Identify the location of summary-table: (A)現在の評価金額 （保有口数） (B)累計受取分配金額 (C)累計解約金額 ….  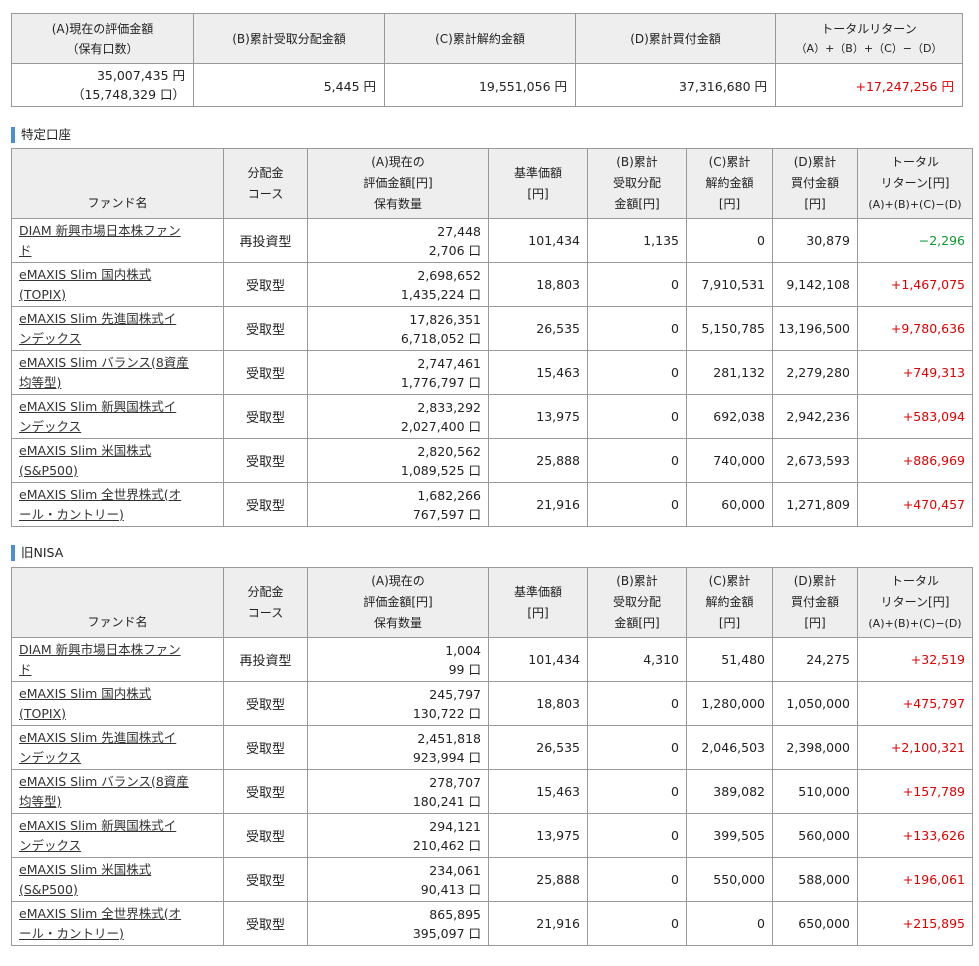
(487, 60).